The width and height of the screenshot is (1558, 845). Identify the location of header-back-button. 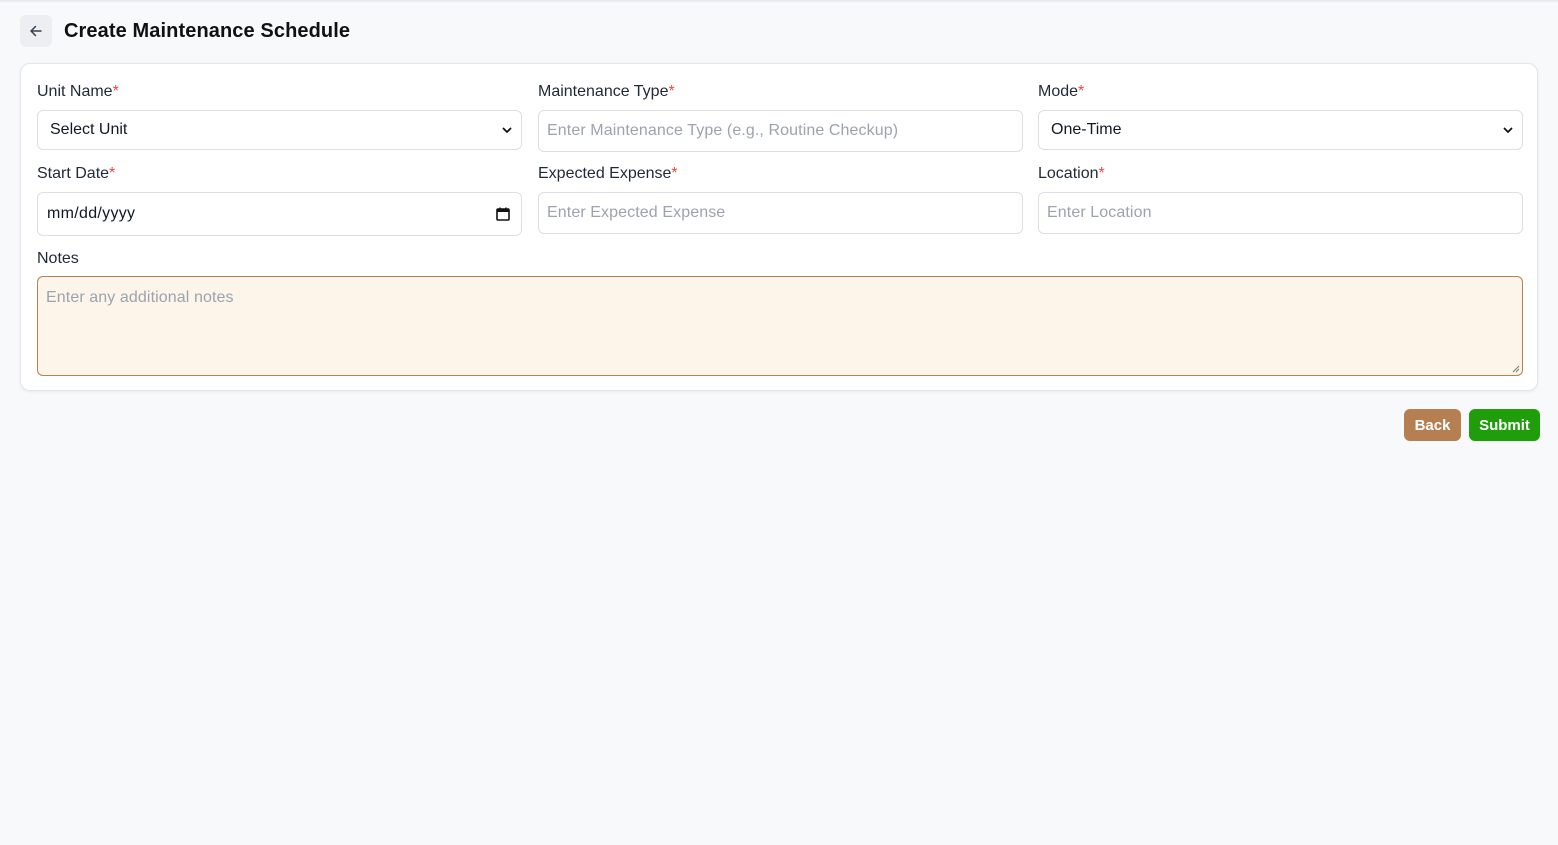
(36, 31).